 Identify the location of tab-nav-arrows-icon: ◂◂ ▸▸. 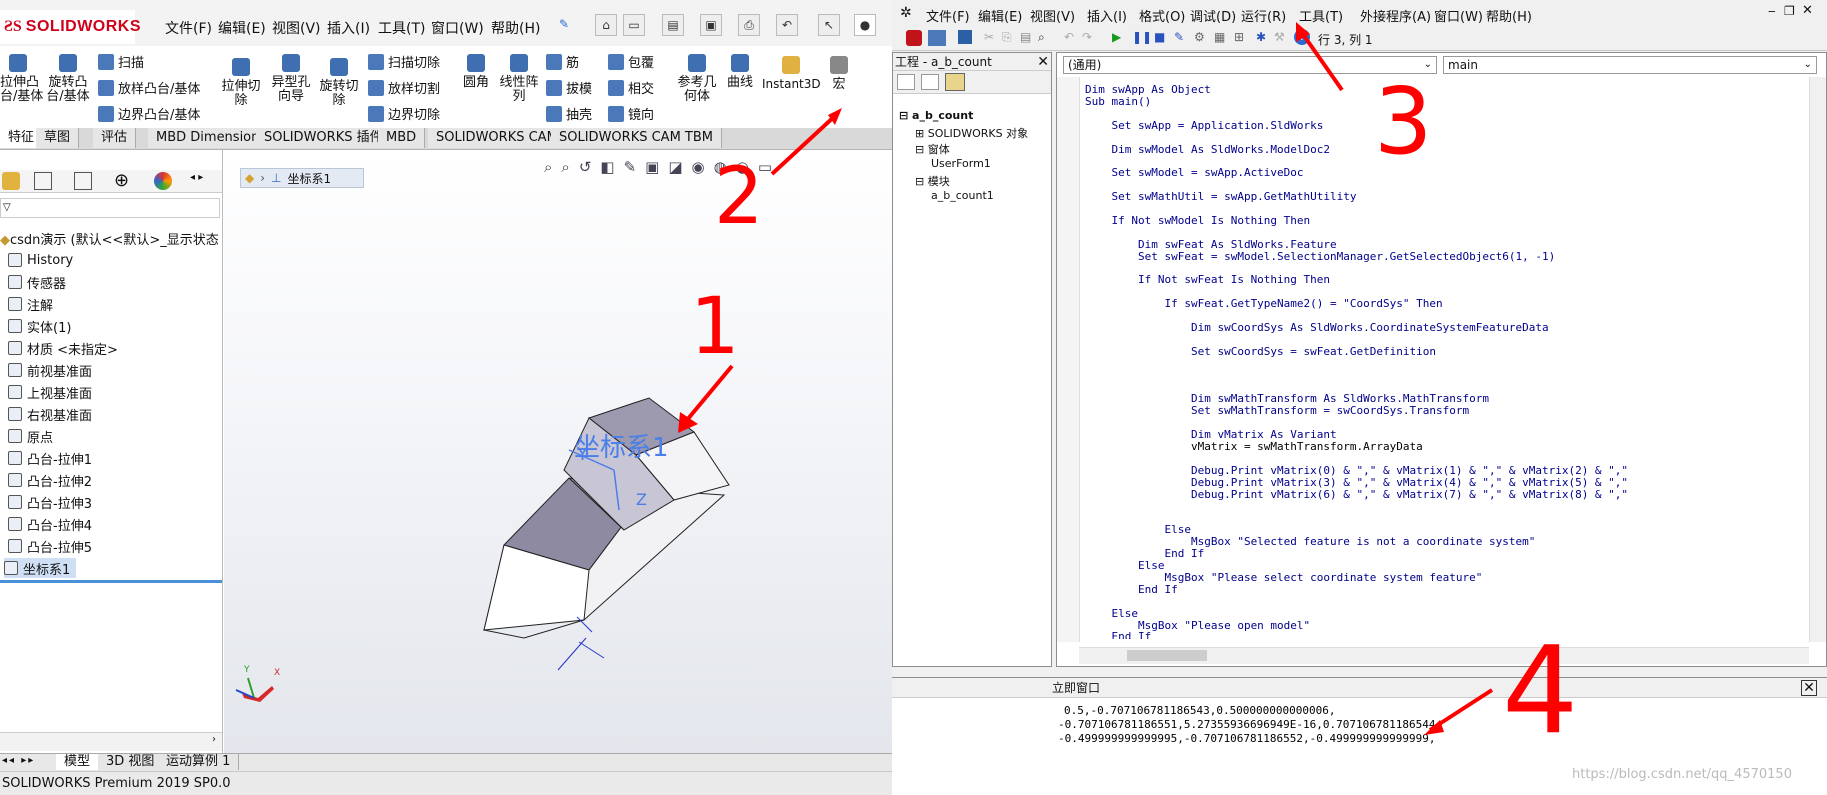
(18, 760).